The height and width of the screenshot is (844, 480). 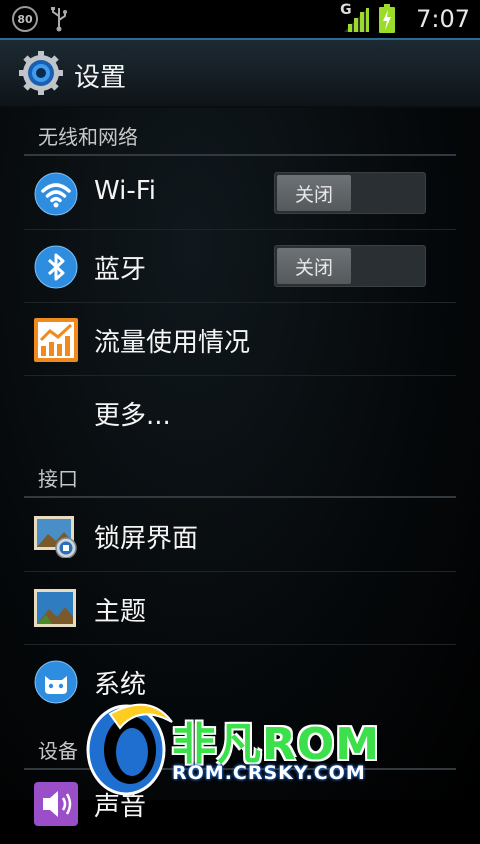 I want to click on settings-item-wifi: Wi-Fi 关闭, so click(x=240, y=194).